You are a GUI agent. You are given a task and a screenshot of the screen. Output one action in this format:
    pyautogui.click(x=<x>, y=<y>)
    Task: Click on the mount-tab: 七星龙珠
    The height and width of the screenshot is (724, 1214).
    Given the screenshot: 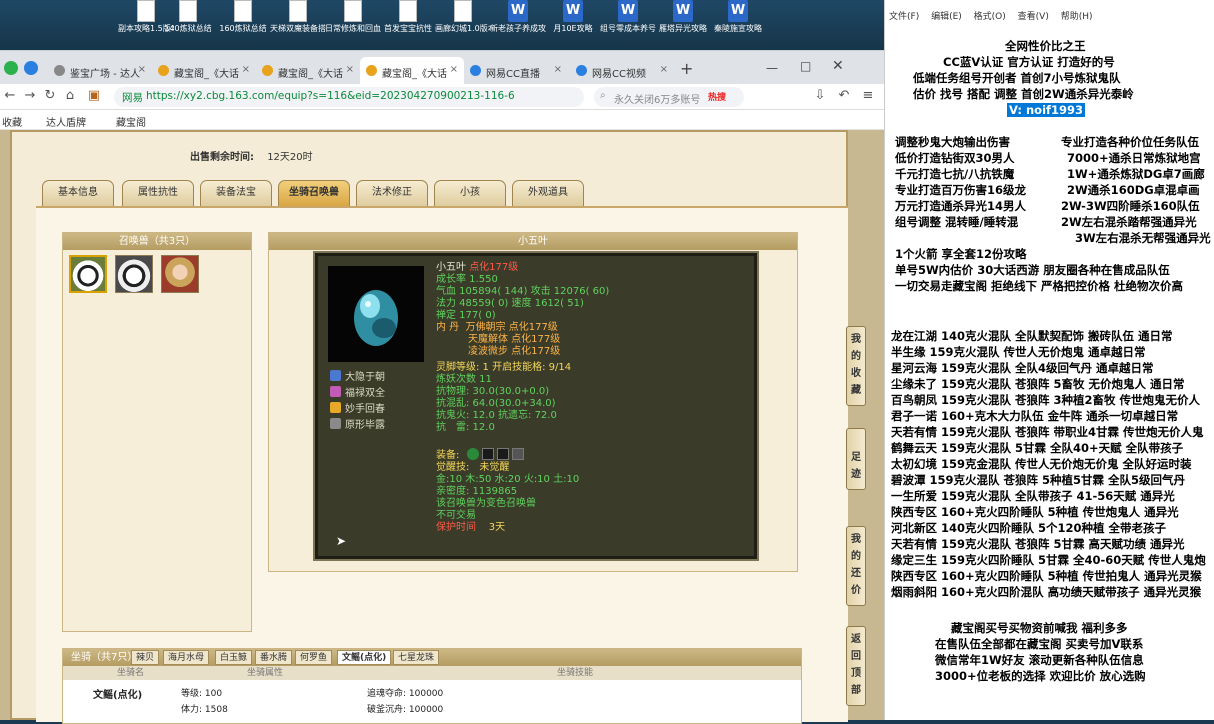 What is the action you would take?
    pyautogui.click(x=416, y=657)
    